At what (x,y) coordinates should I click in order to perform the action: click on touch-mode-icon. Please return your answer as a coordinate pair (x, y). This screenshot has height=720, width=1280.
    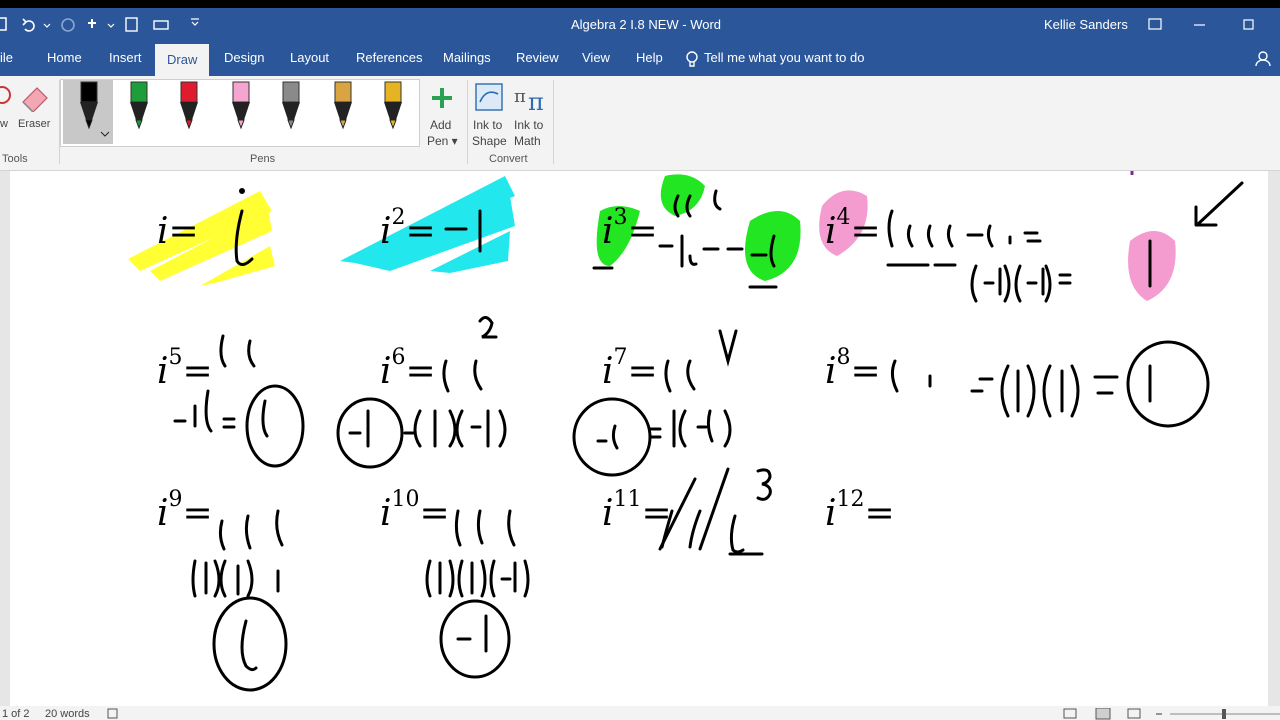
    Looking at the image, I should click on (92, 23).